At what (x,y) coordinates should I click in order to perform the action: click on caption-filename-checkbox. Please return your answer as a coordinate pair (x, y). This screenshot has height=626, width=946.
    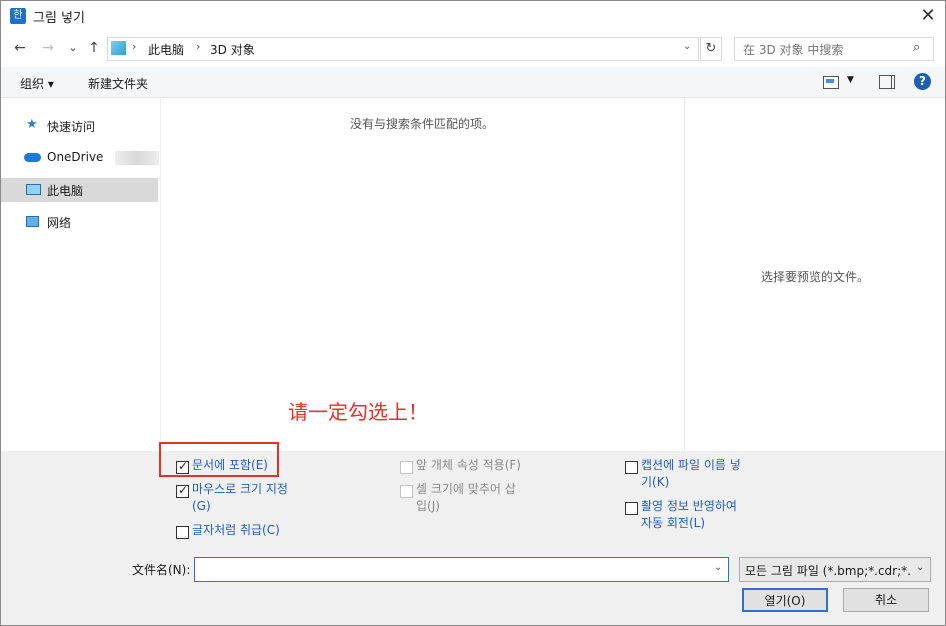
    Looking at the image, I should click on (631, 467).